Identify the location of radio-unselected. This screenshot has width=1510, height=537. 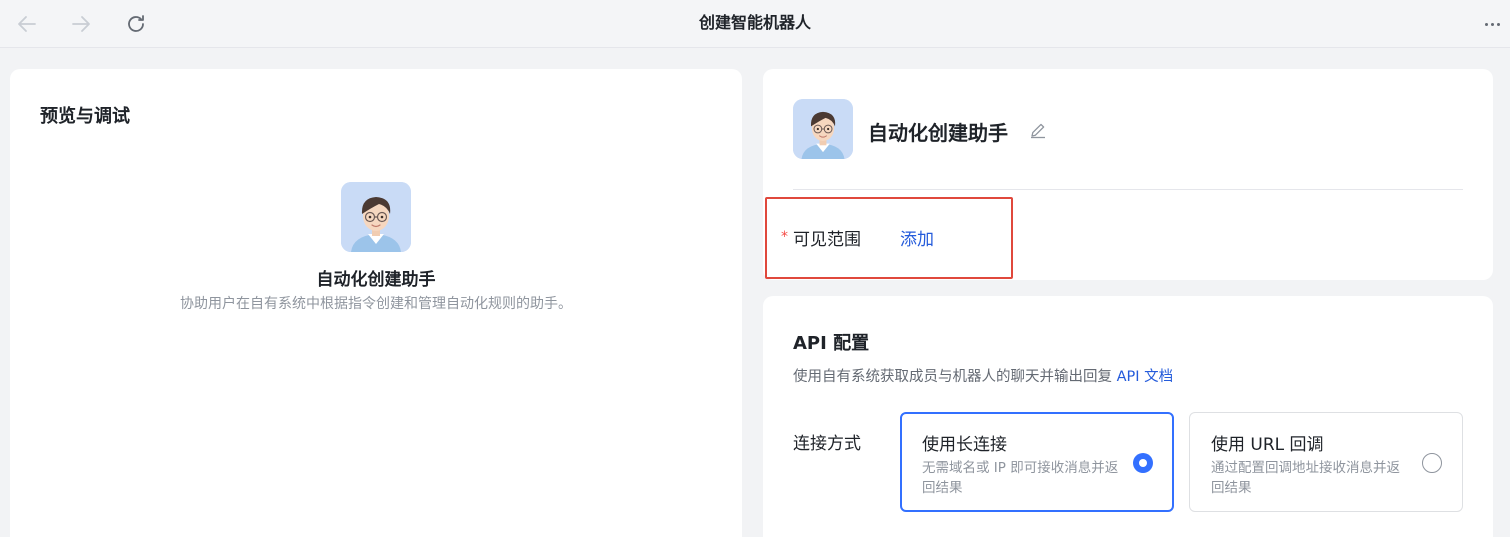
(1432, 463).